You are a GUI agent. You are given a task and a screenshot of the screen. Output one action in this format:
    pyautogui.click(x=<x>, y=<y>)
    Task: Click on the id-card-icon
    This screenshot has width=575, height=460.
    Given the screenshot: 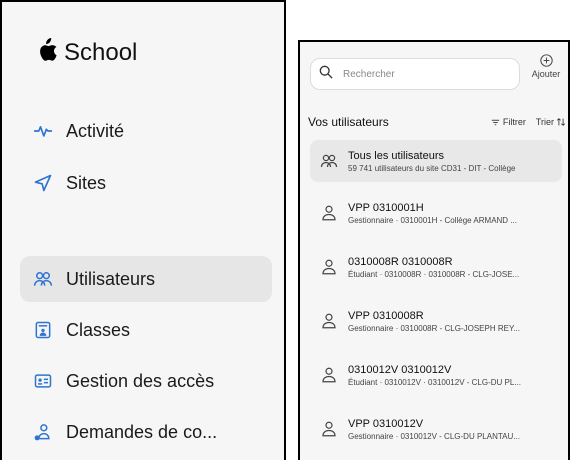 What is the action you would take?
    pyautogui.click(x=43, y=381)
    